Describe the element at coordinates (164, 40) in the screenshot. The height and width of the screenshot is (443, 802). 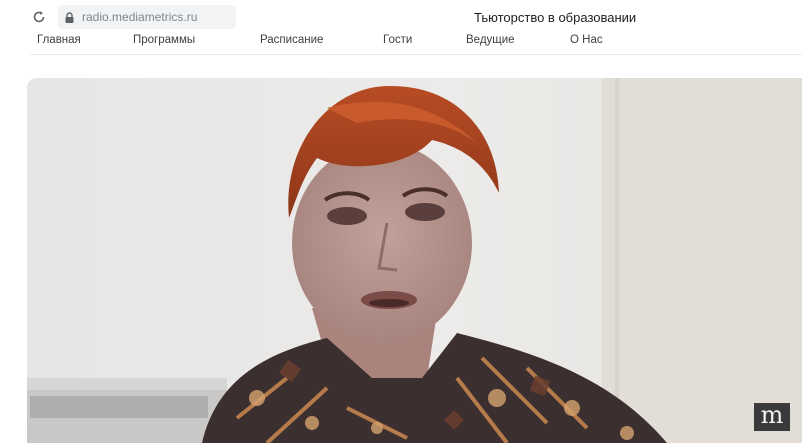
I see `nav-item-programs: Программы` at that location.